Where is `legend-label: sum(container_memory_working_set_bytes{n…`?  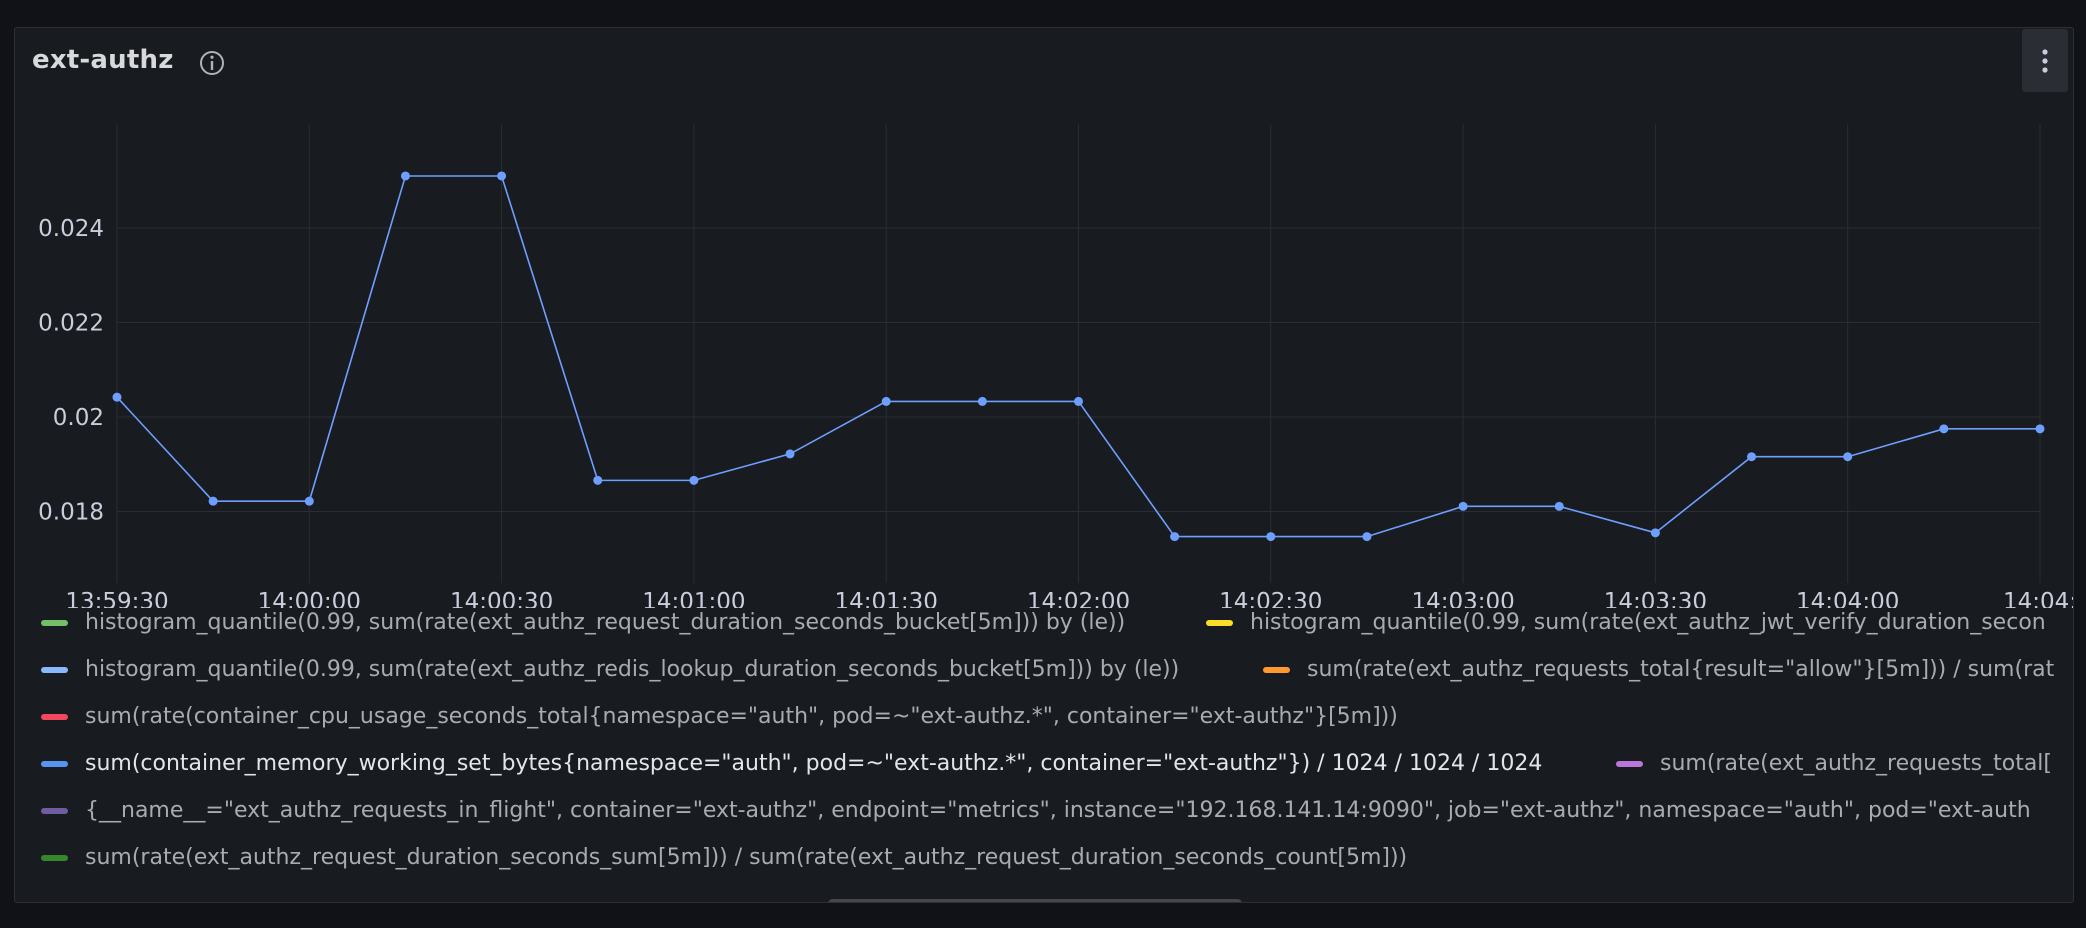 legend-label: sum(container_memory_working_set_bytes{n… is located at coordinates (814, 763).